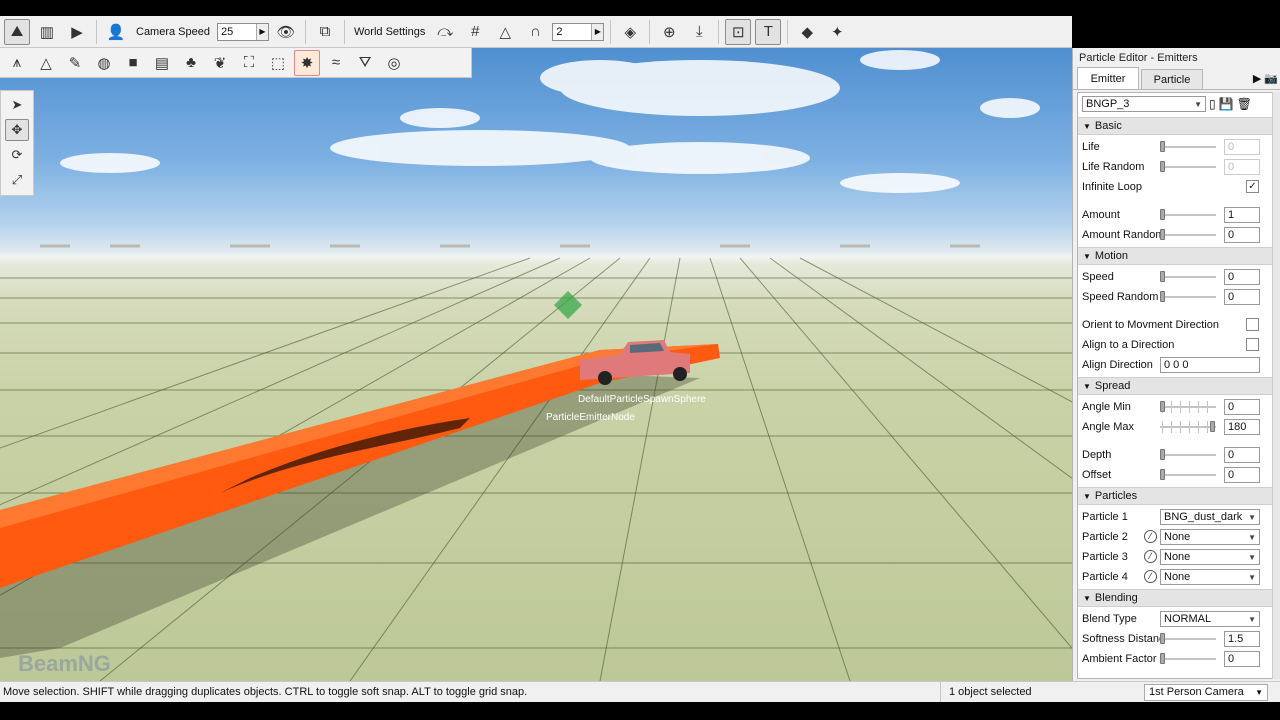  What do you see at coordinates (249, 63) in the screenshot?
I see `road-icon: ⛶` at bounding box center [249, 63].